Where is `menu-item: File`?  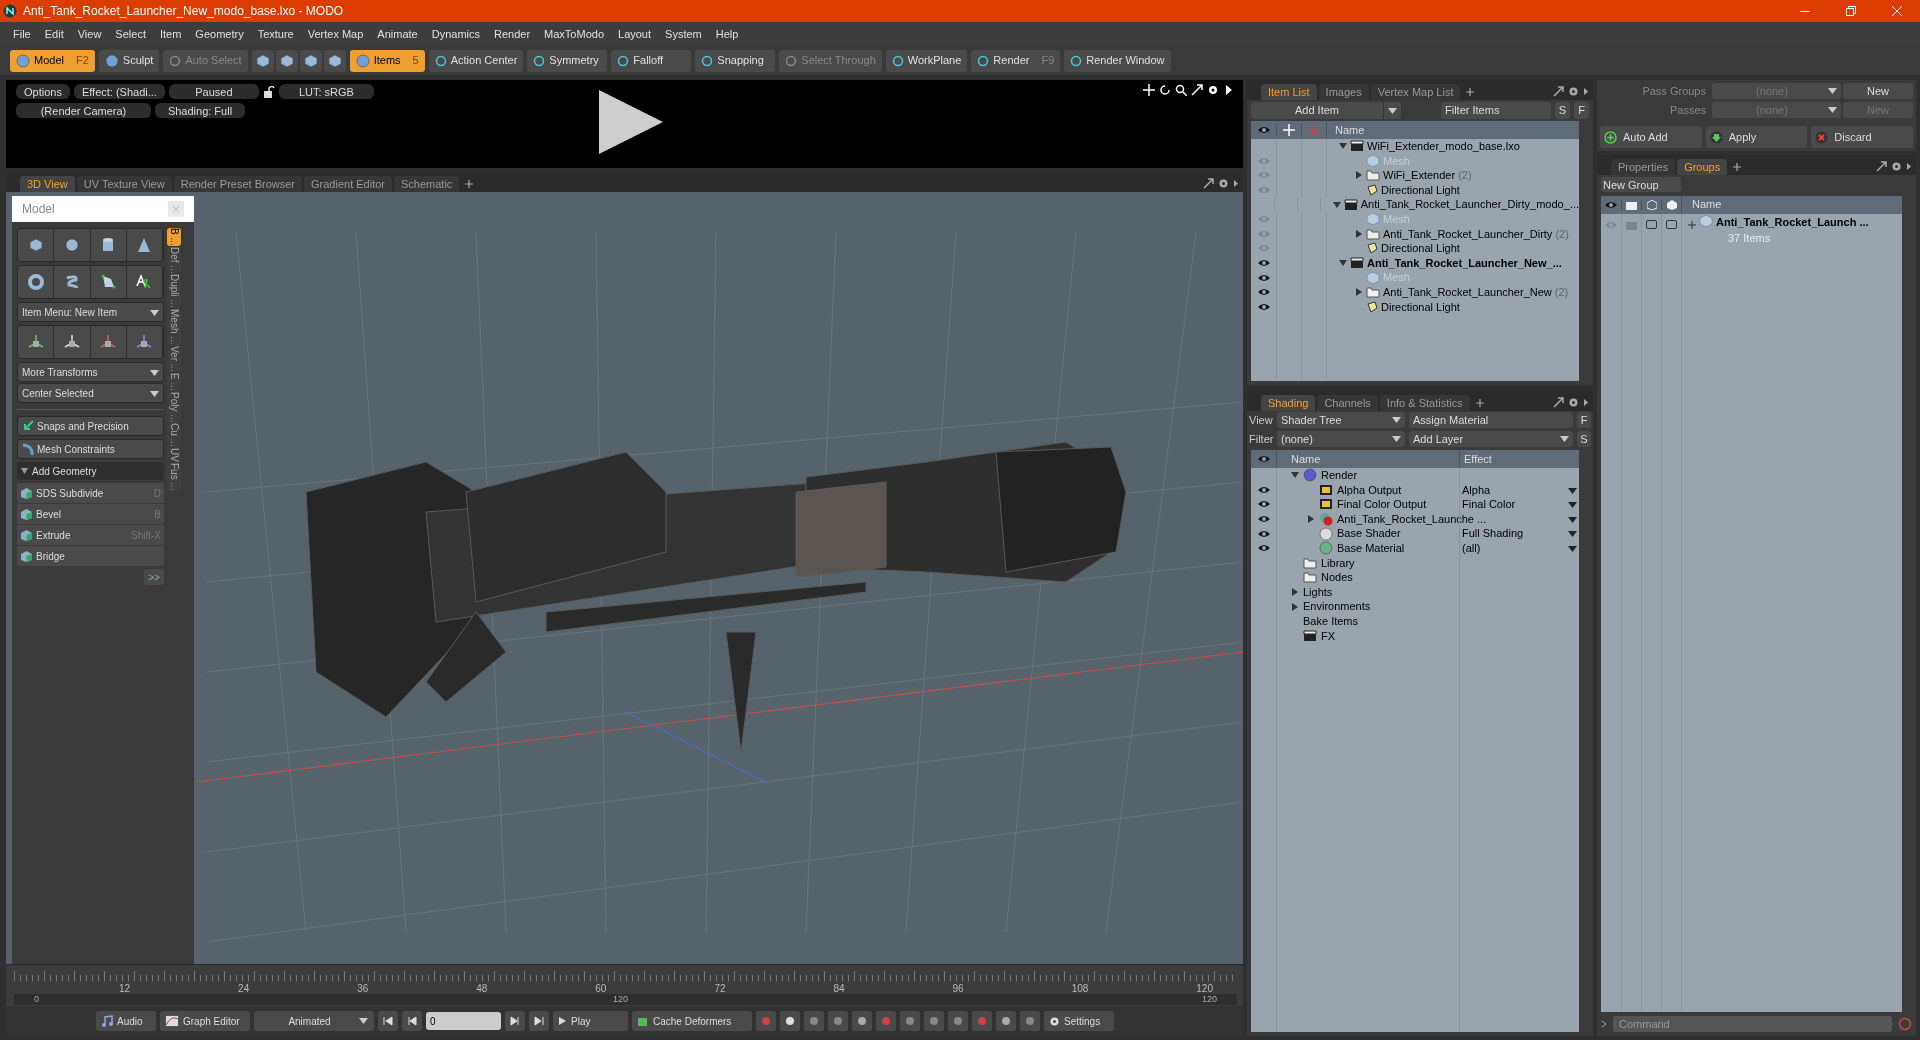 menu-item: File is located at coordinates (22, 34).